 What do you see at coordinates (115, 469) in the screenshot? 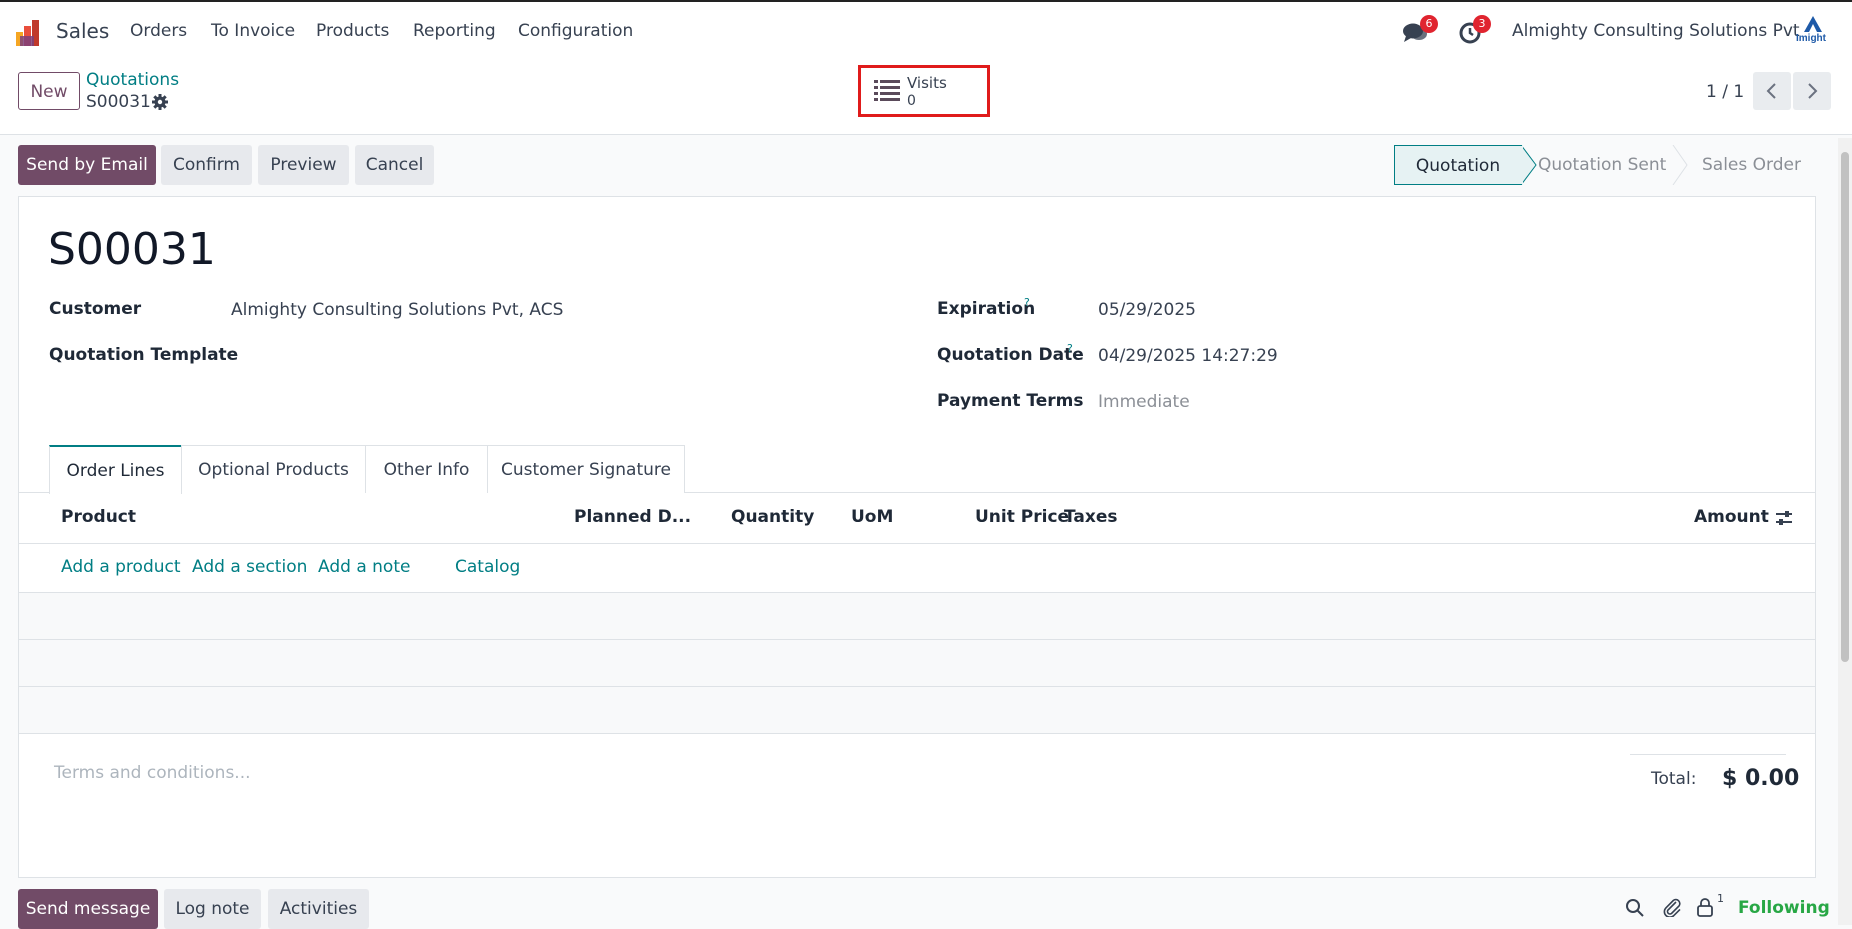
I see `tab-order-lines: Order Lines` at bounding box center [115, 469].